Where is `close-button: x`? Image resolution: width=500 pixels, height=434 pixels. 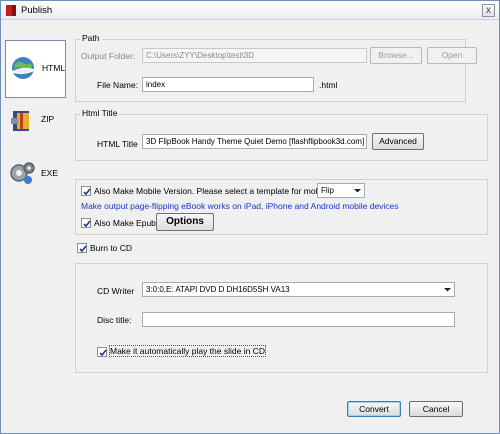
close-button: x is located at coordinates (488, 10).